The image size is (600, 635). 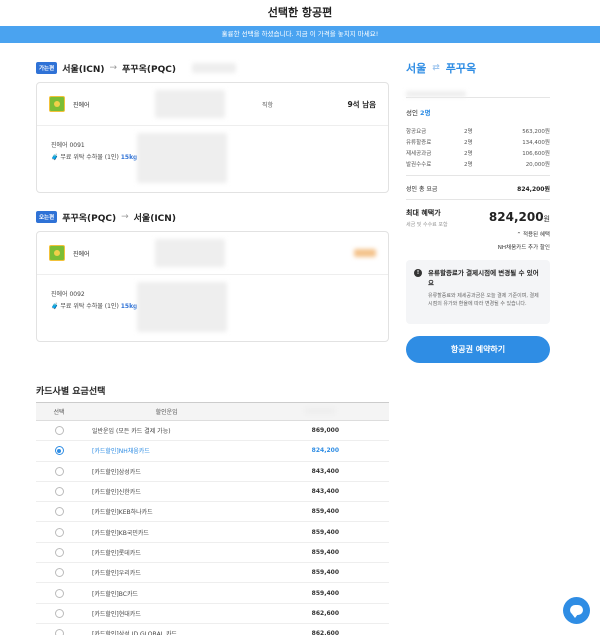 What do you see at coordinates (519, 235) in the screenshot?
I see `chevron-up-icon: ⌃` at bounding box center [519, 235].